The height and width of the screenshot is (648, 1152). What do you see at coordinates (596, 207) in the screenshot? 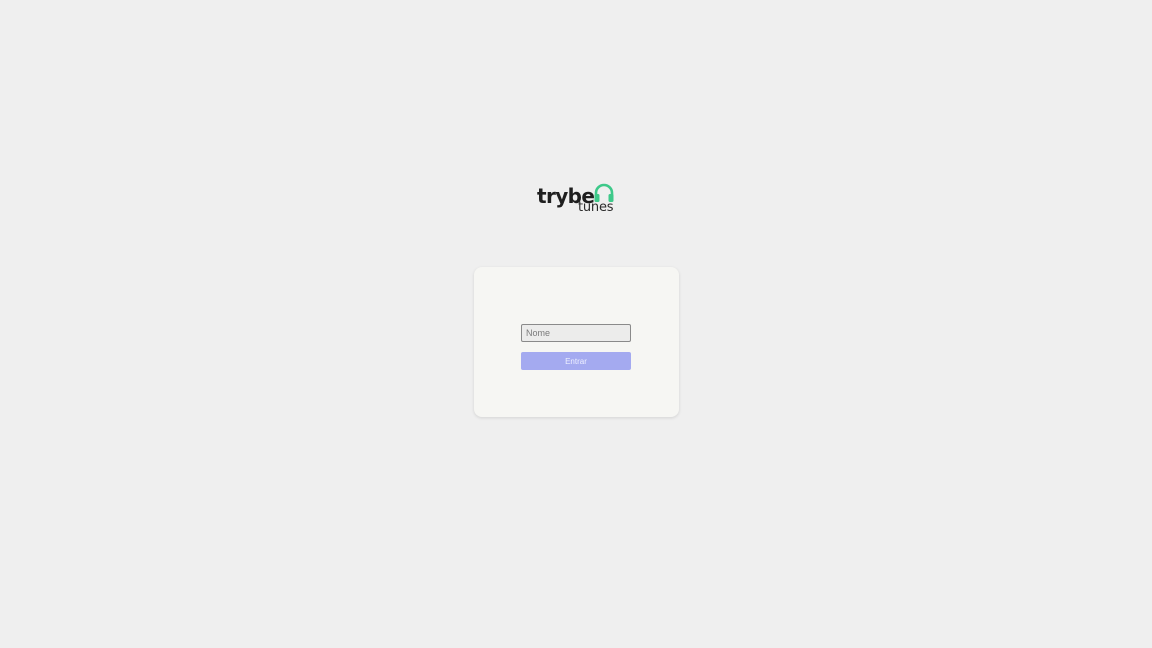
I see `logo-subtitle: tunes` at bounding box center [596, 207].